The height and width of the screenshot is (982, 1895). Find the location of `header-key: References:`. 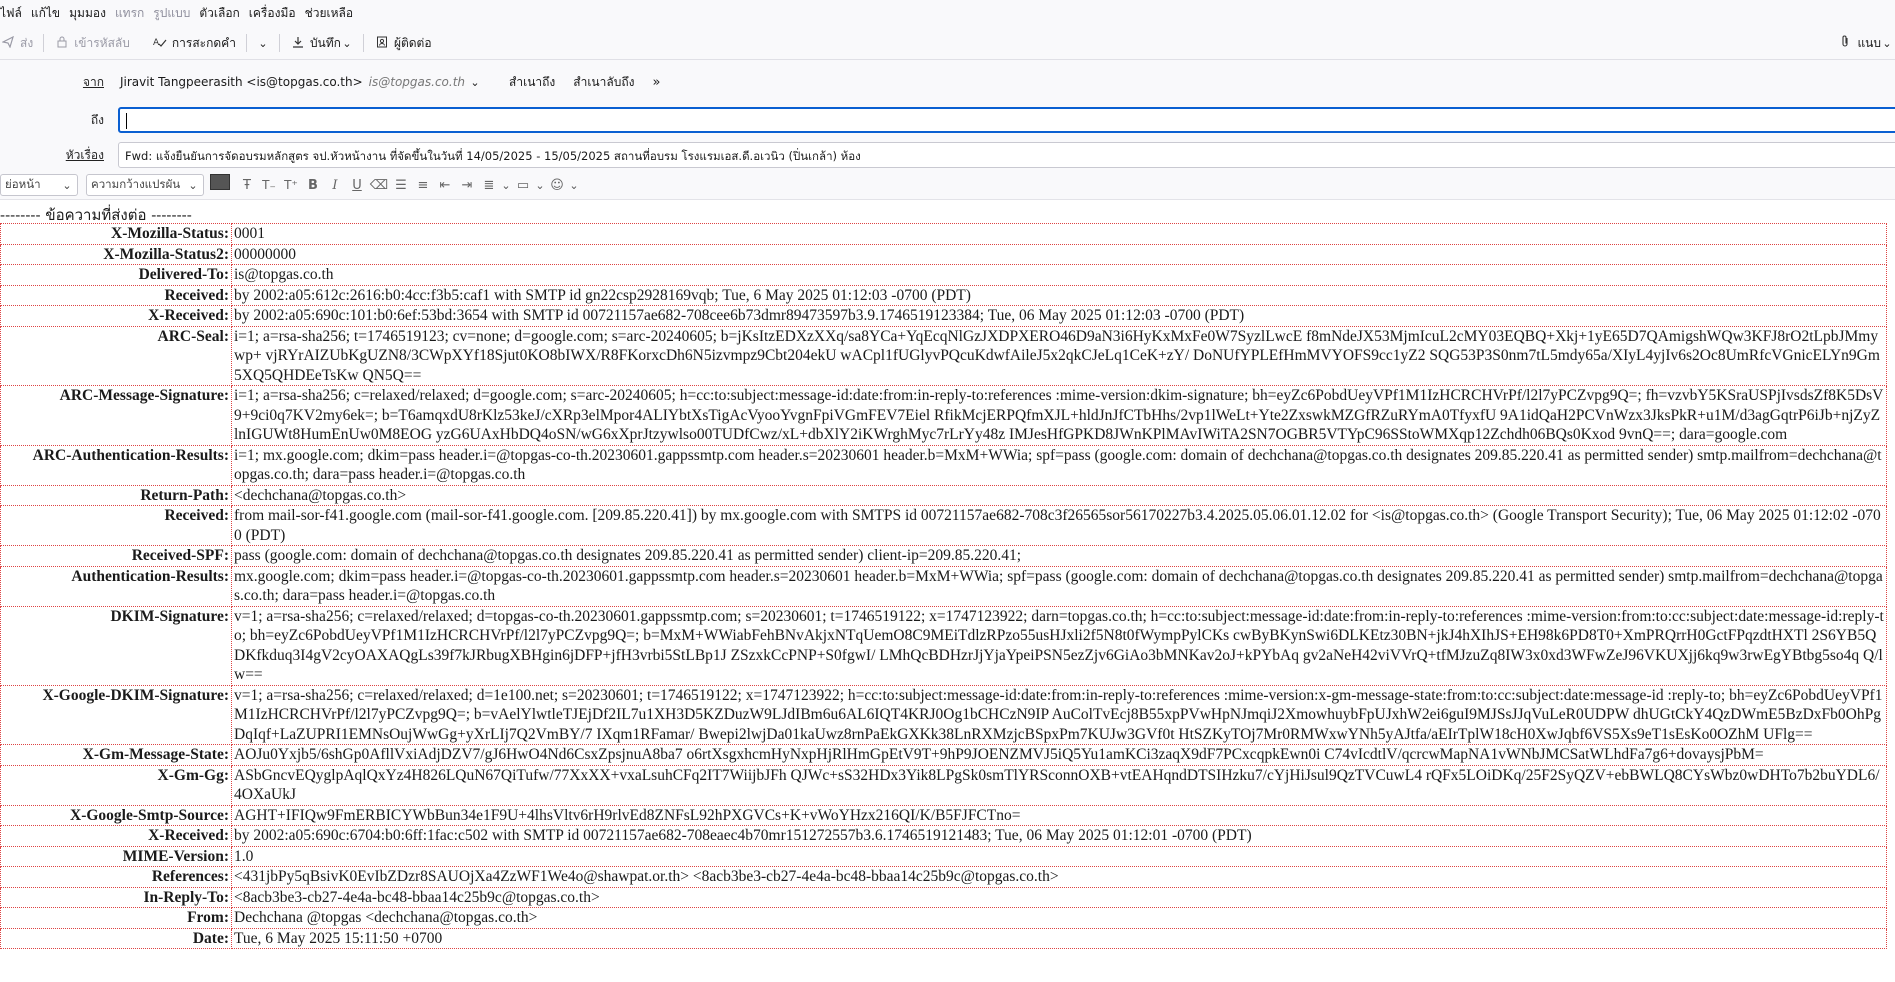

header-key: References: is located at coordinates (116, 877).